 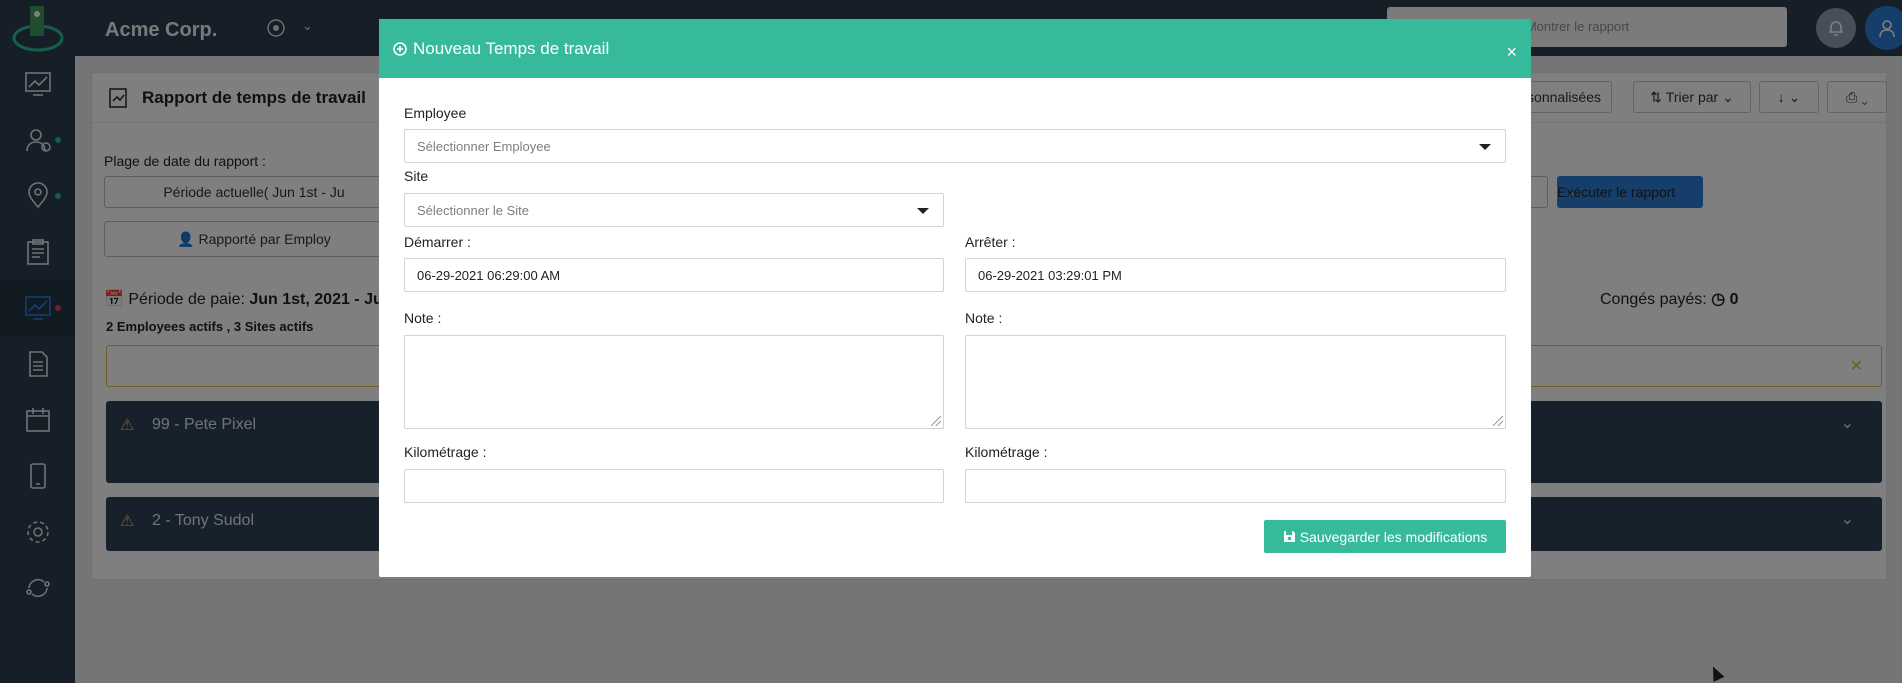 I want to click on modal-header: Nouveau Temps de travail, so click(x=955, y=48).